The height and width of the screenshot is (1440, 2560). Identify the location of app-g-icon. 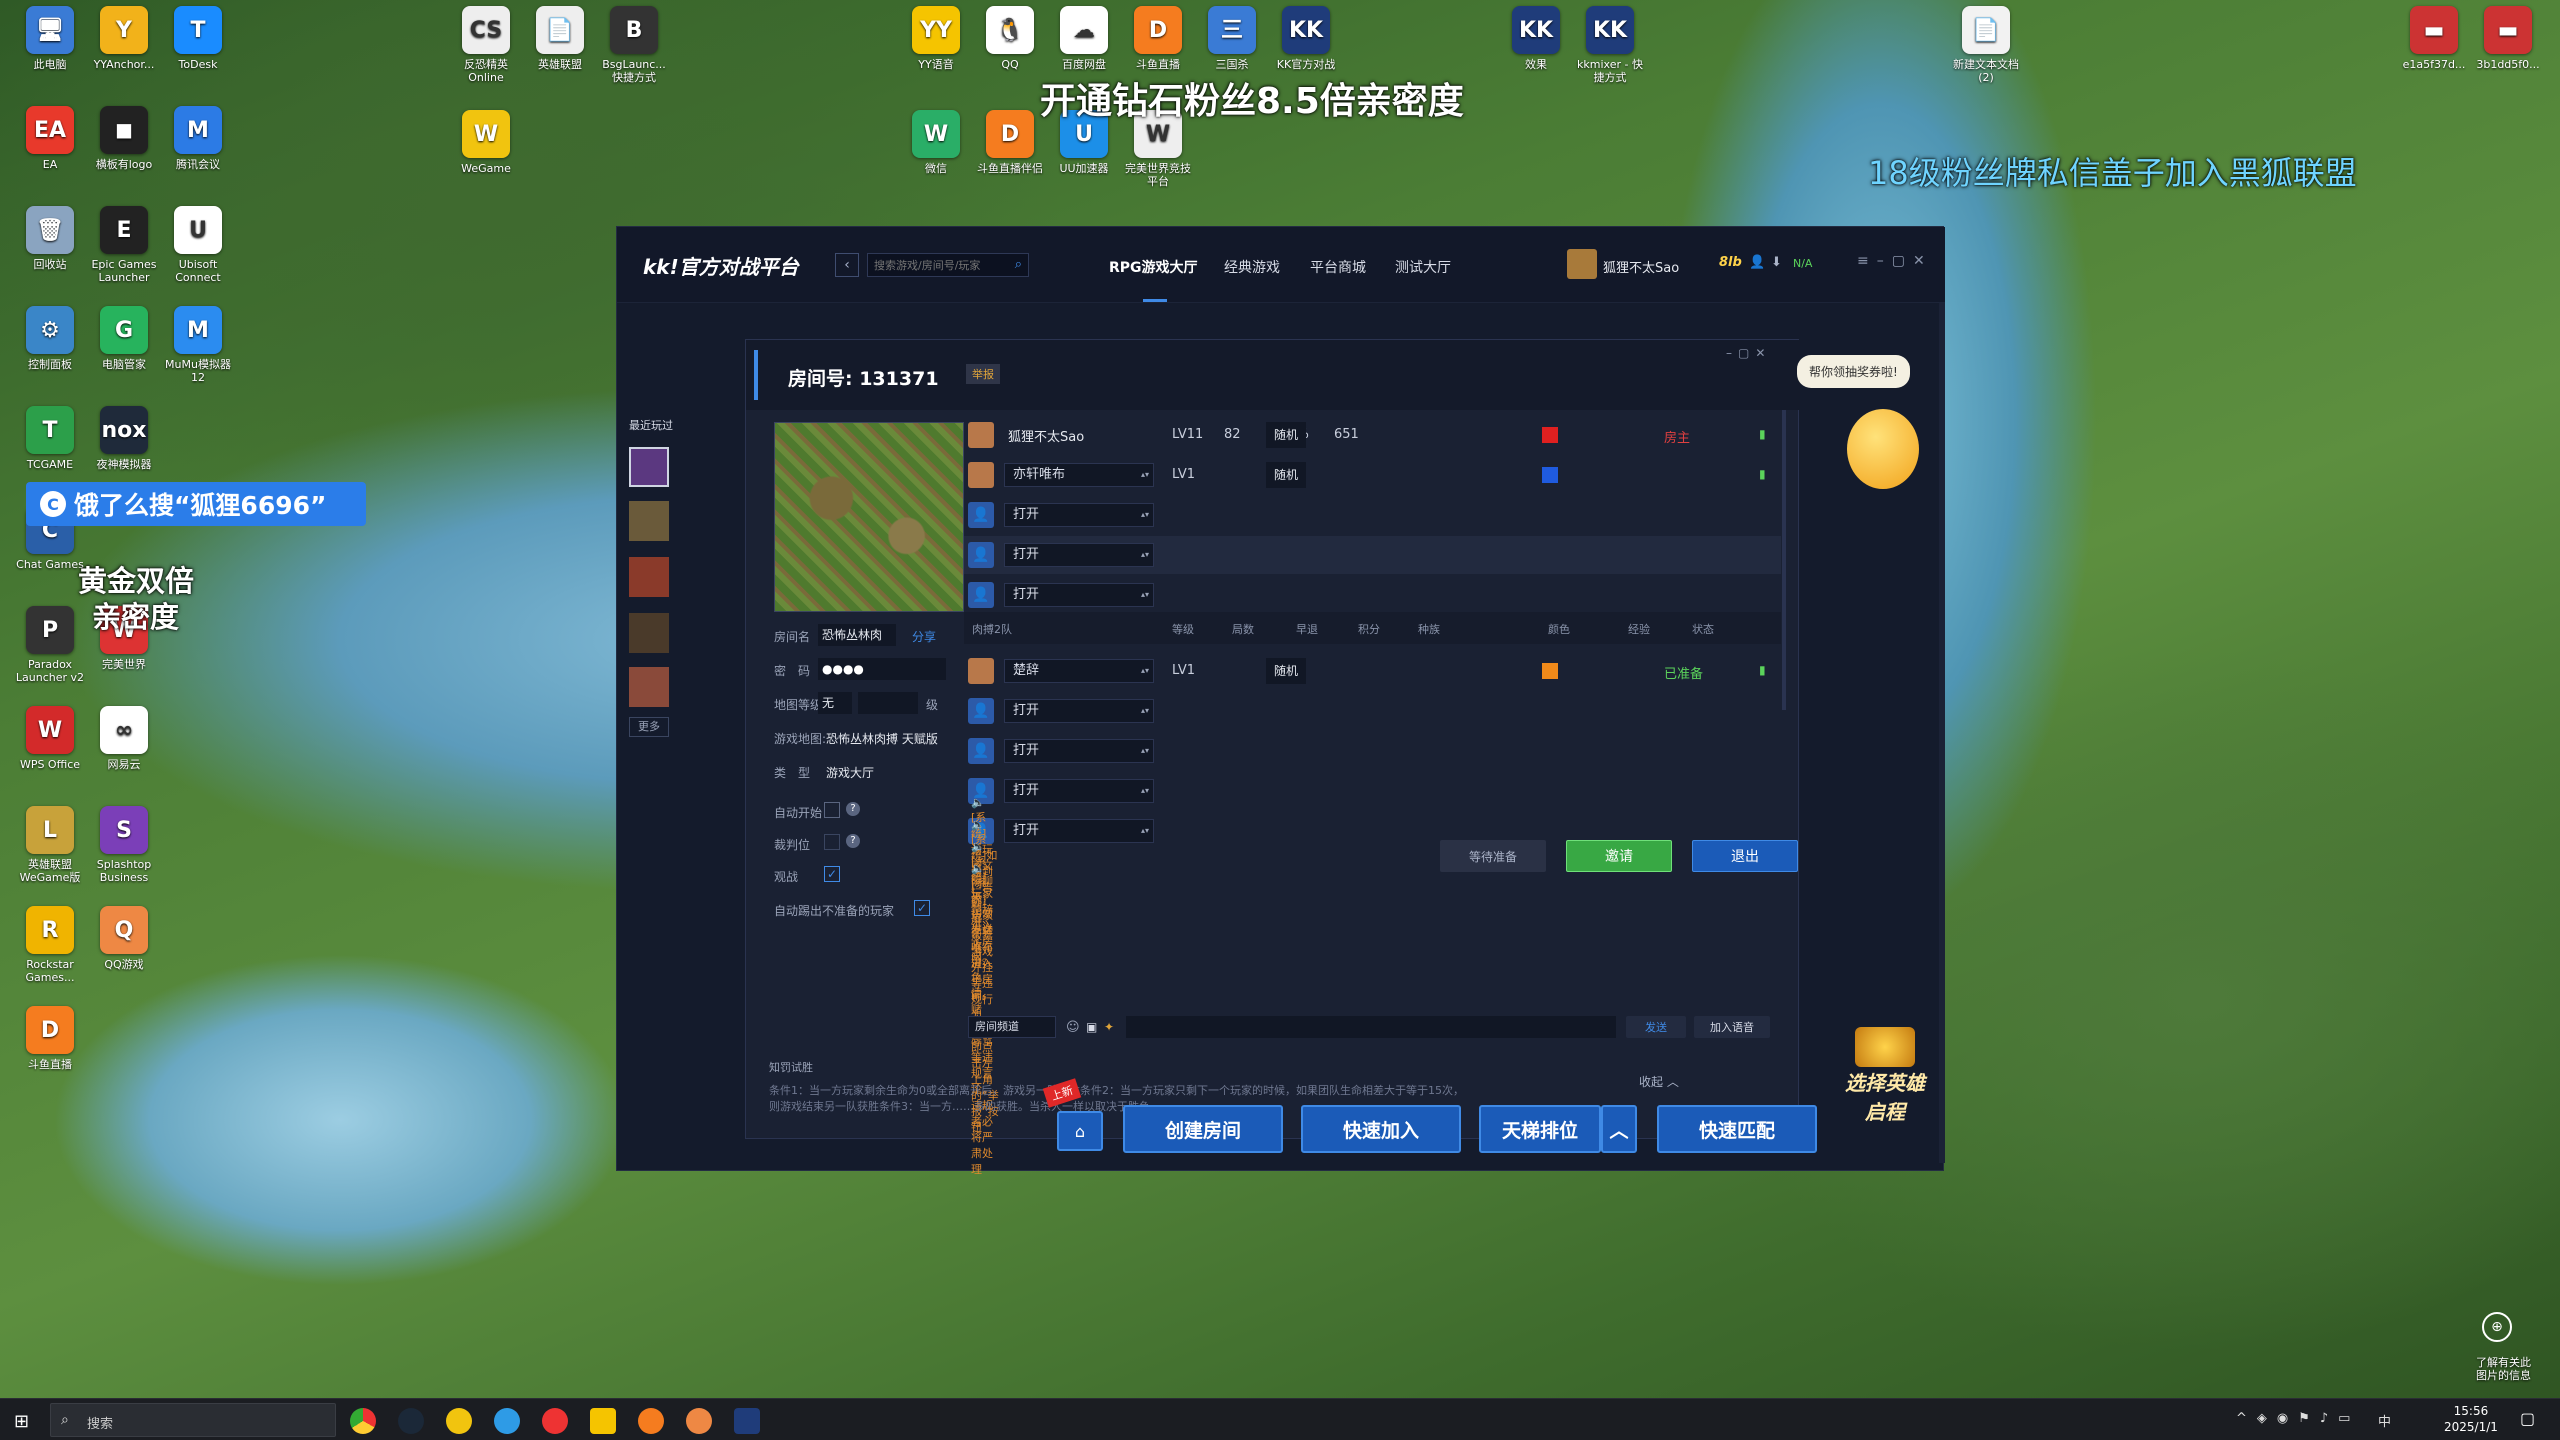
(699, 1421).